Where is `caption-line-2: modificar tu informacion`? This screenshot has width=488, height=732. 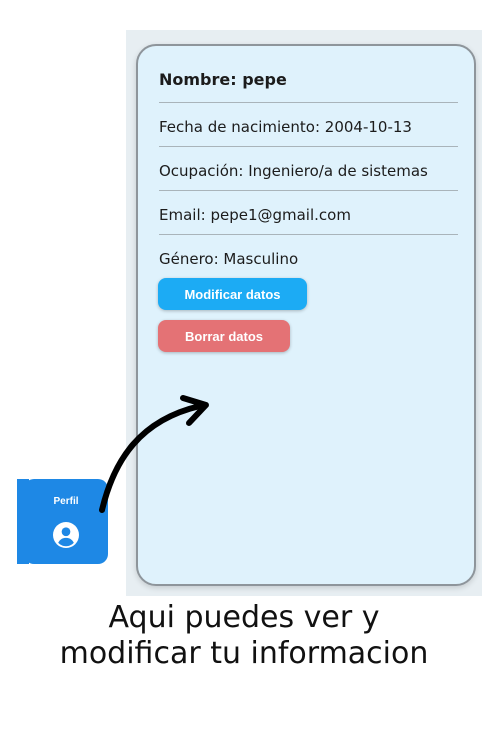 caption-line-2: modificar tu informacion is located at coordinates (244, 653).